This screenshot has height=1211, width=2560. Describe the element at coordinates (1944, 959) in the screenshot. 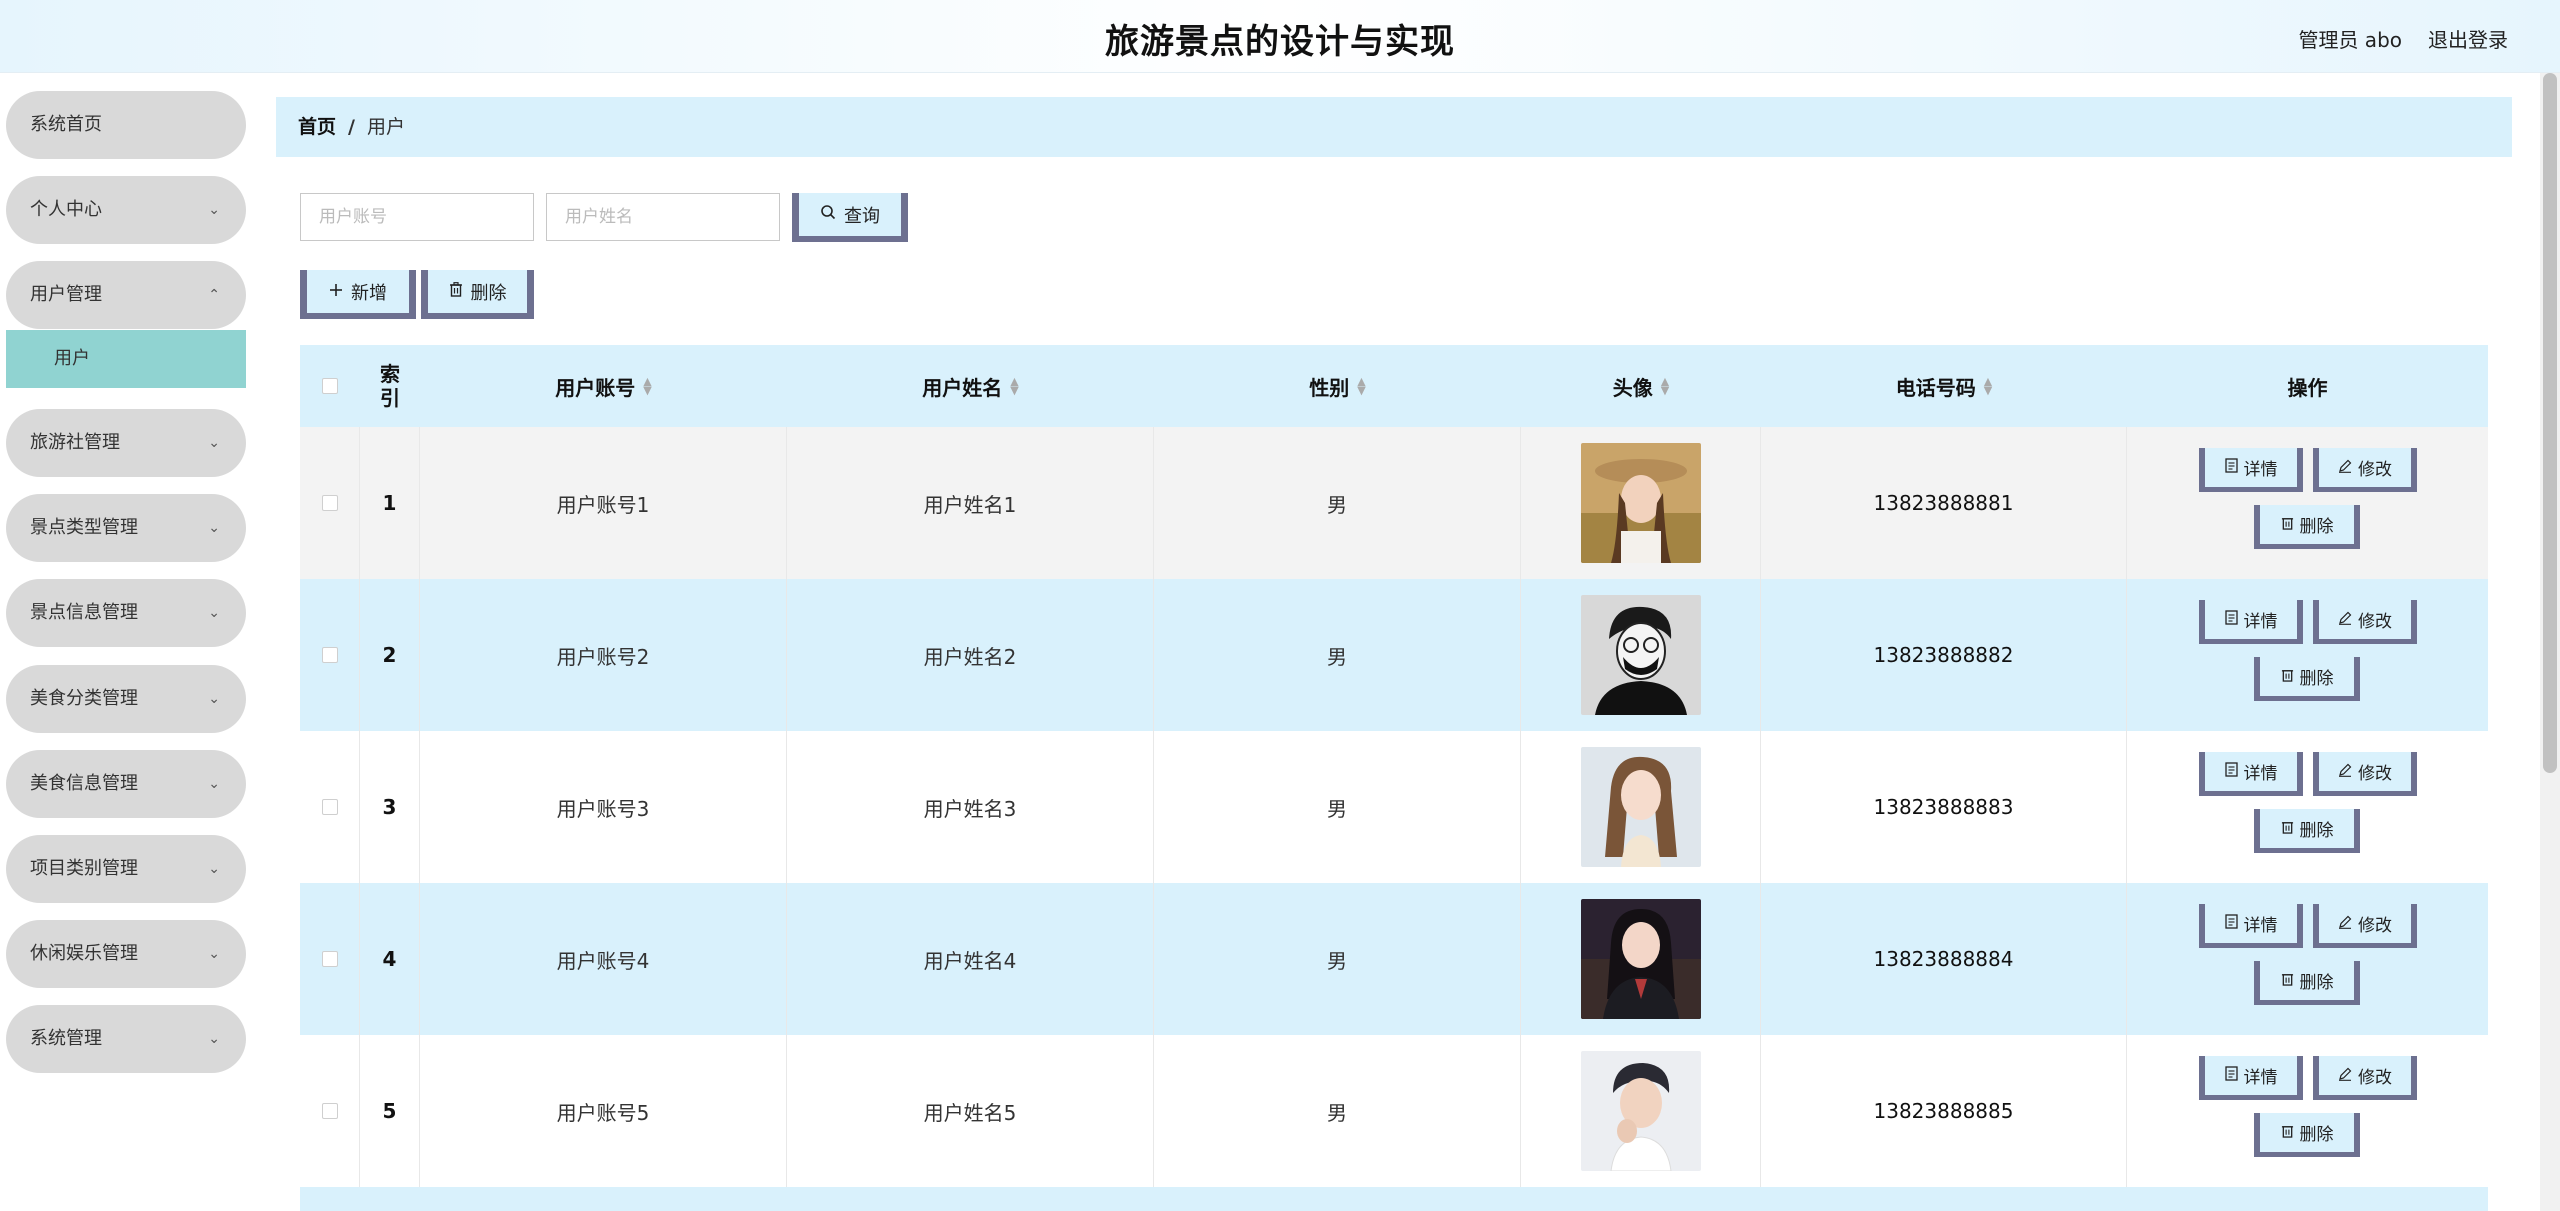

I see `cell-phone: 13823888884` at that location.